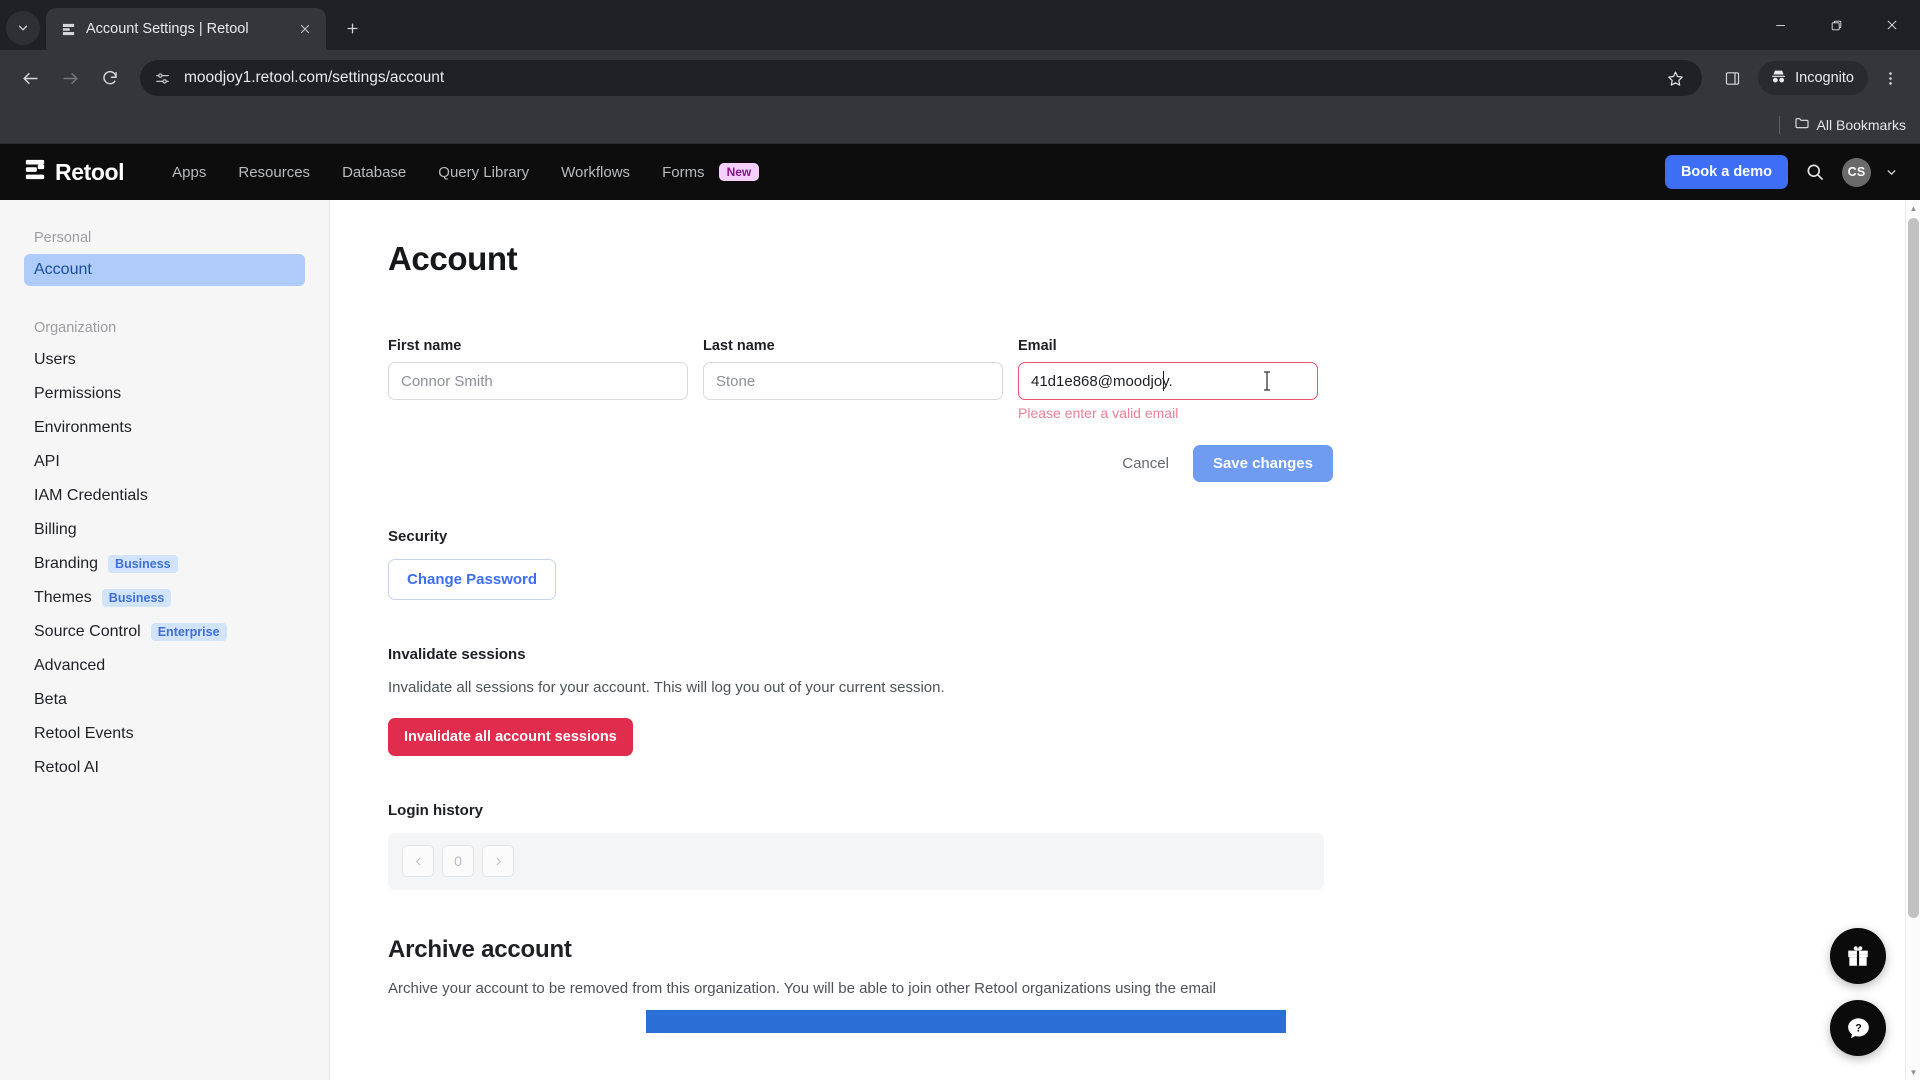 This screenshot has height=1080, width=1920. I want to click on email-input, so click(1168, 381).